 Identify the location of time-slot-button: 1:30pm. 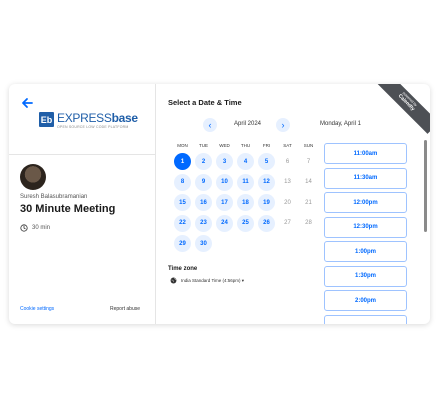
(365, 276).